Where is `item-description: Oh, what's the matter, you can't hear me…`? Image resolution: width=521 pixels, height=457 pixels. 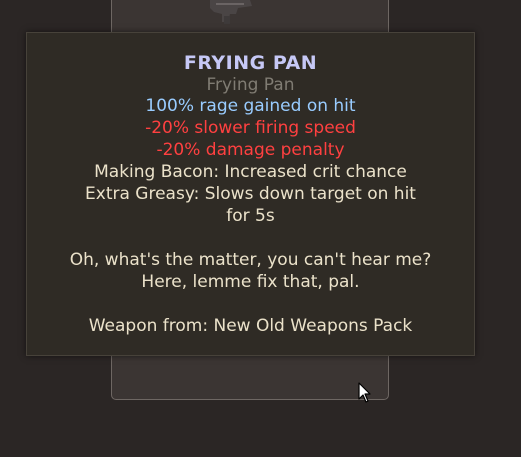
item-description: Oh, what's the matter, you can't hear me… is located at coordinates (250, 260).